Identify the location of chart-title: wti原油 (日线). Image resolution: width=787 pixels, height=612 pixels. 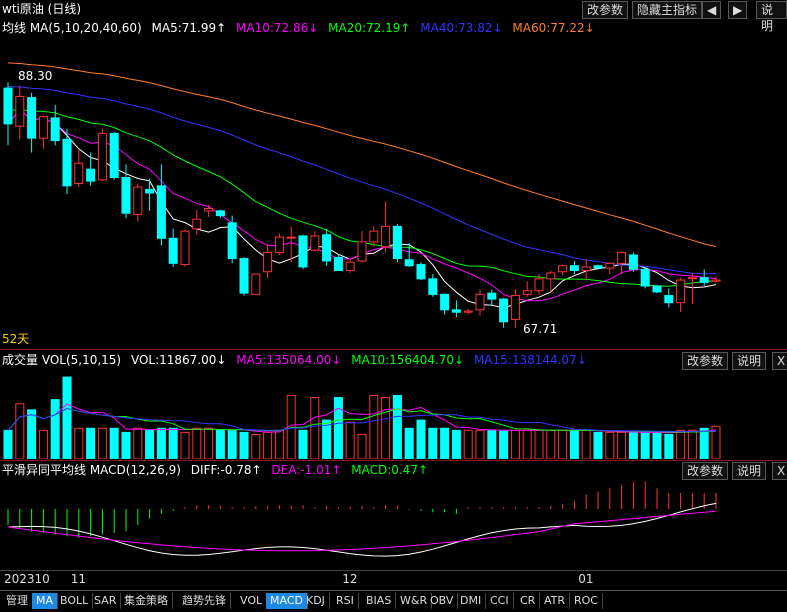
(42, 9).